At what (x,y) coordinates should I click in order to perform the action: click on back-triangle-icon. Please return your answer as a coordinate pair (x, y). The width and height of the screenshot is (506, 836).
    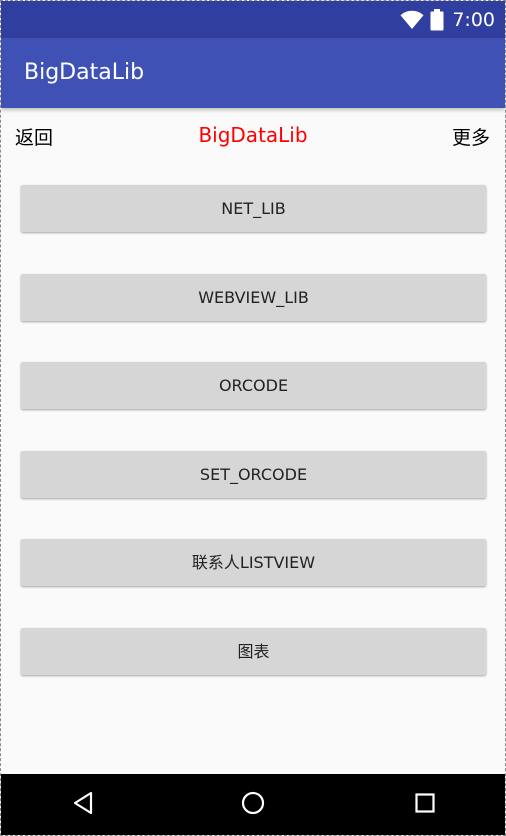
    Looking at the image, I should click on (83, 805).